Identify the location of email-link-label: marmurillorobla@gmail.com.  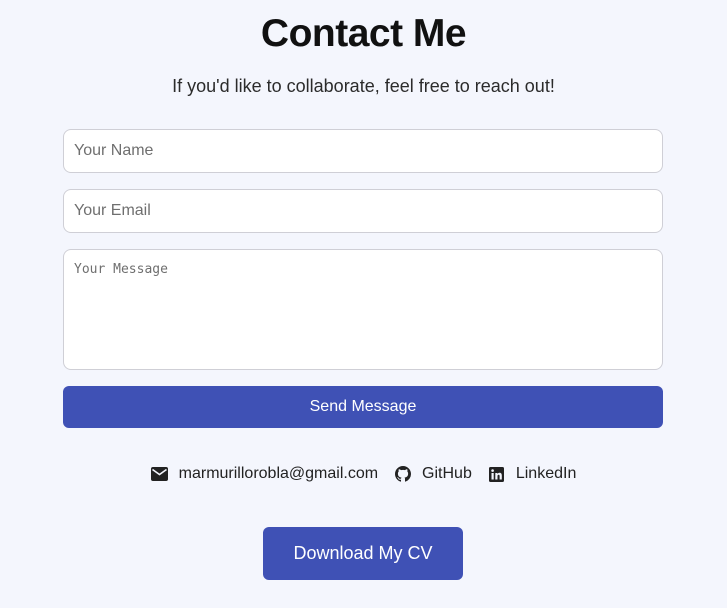
(278, 473).